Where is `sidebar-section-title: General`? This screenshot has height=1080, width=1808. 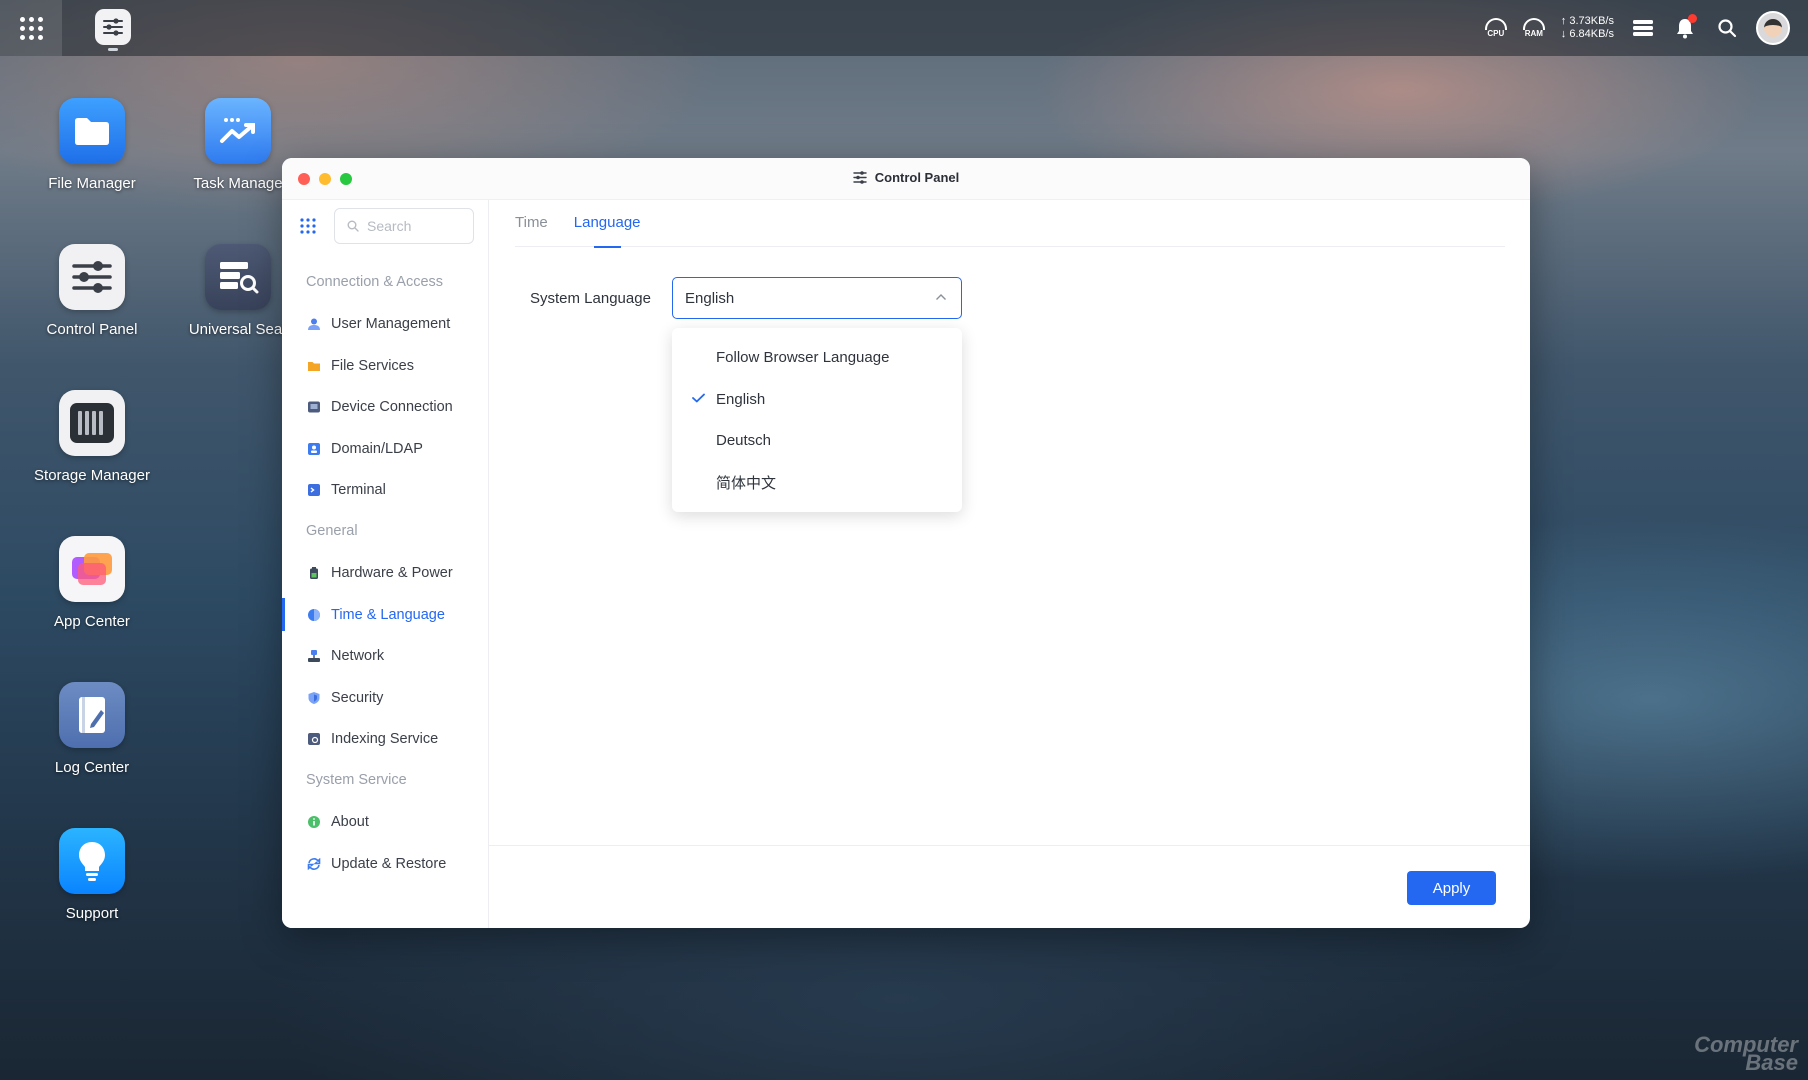
sidebar-section-title: General is located at coordinates (332, 531).